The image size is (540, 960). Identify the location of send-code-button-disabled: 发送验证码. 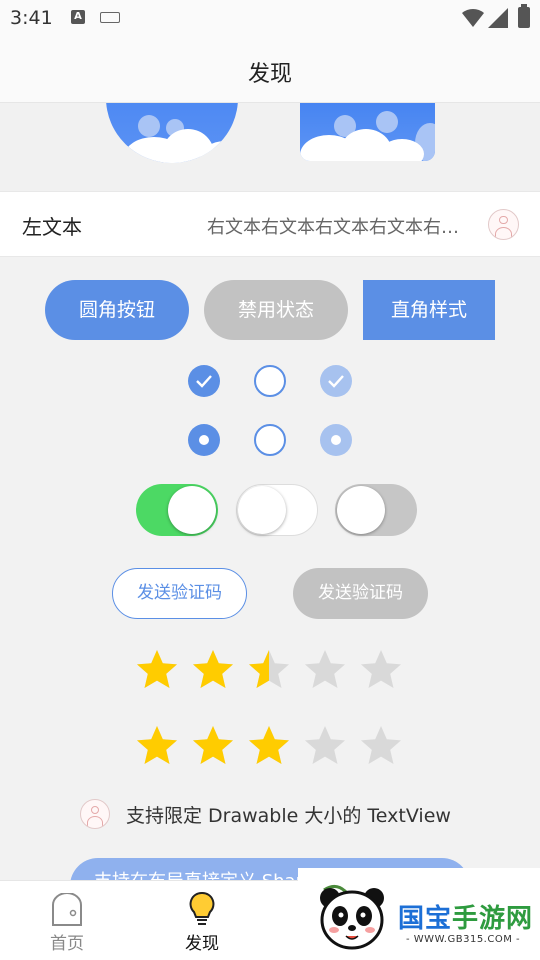
(360, 593).